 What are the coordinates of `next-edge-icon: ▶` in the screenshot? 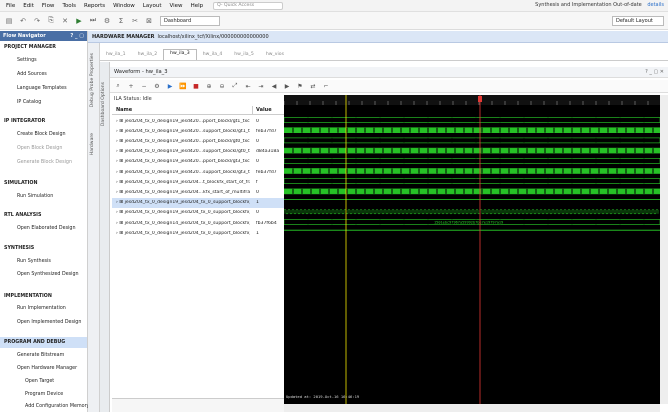 It's located at (287, 86).